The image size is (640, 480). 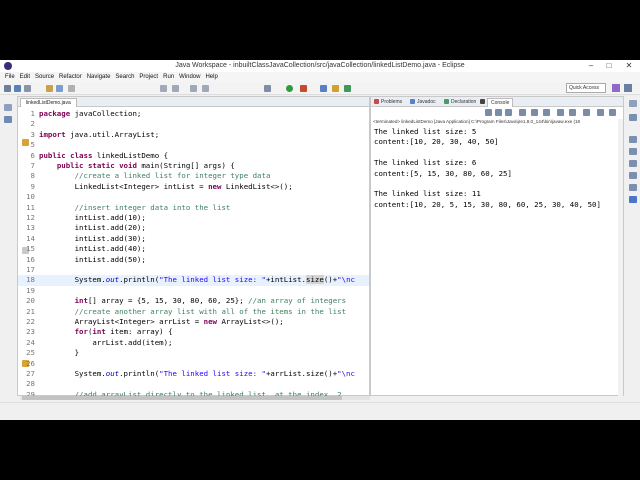 I want to click on properties-icon, so click(x=633, y=187).